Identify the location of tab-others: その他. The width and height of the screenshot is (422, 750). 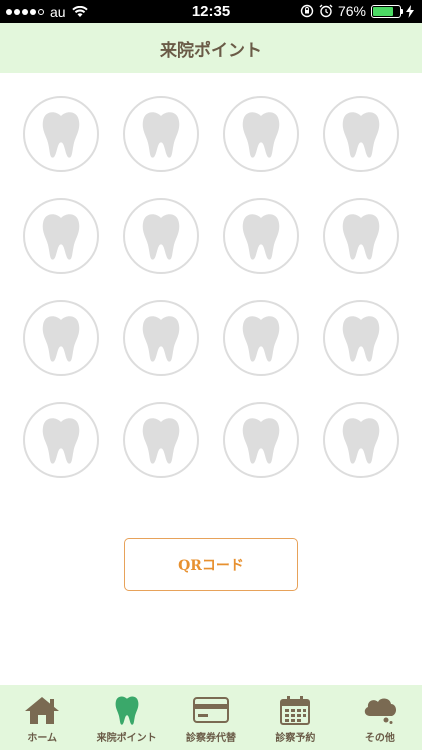
(380, 717).